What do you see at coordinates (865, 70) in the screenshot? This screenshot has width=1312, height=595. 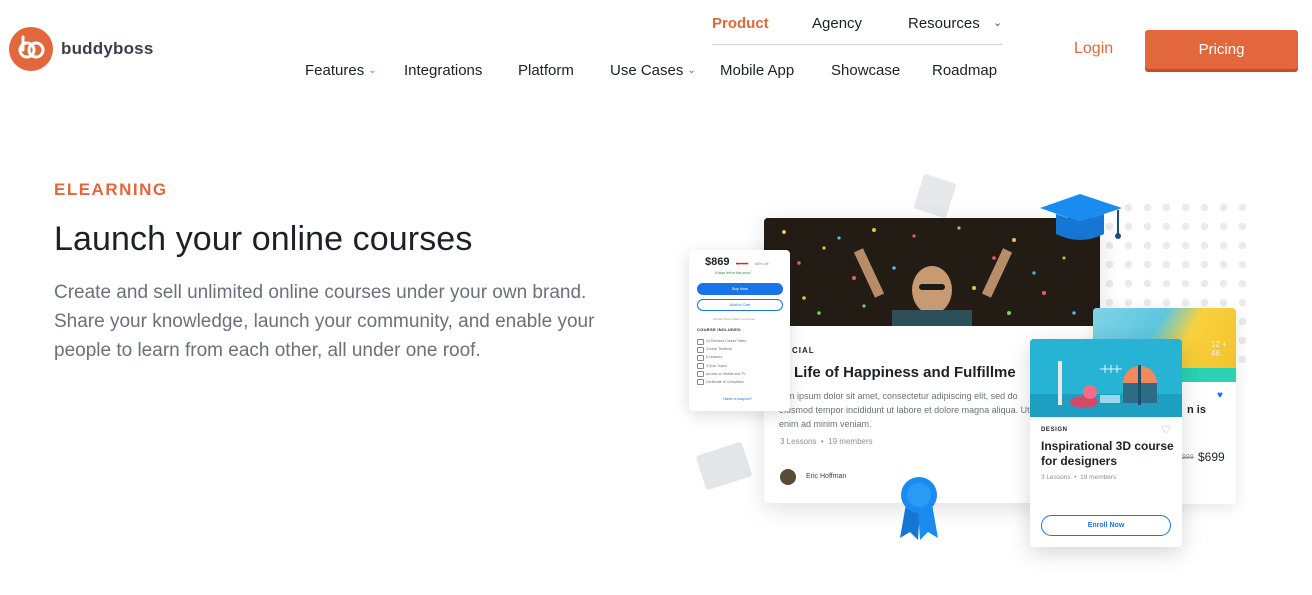 I see `nav-showcase: Showcase` at bounding box center [865, 70].